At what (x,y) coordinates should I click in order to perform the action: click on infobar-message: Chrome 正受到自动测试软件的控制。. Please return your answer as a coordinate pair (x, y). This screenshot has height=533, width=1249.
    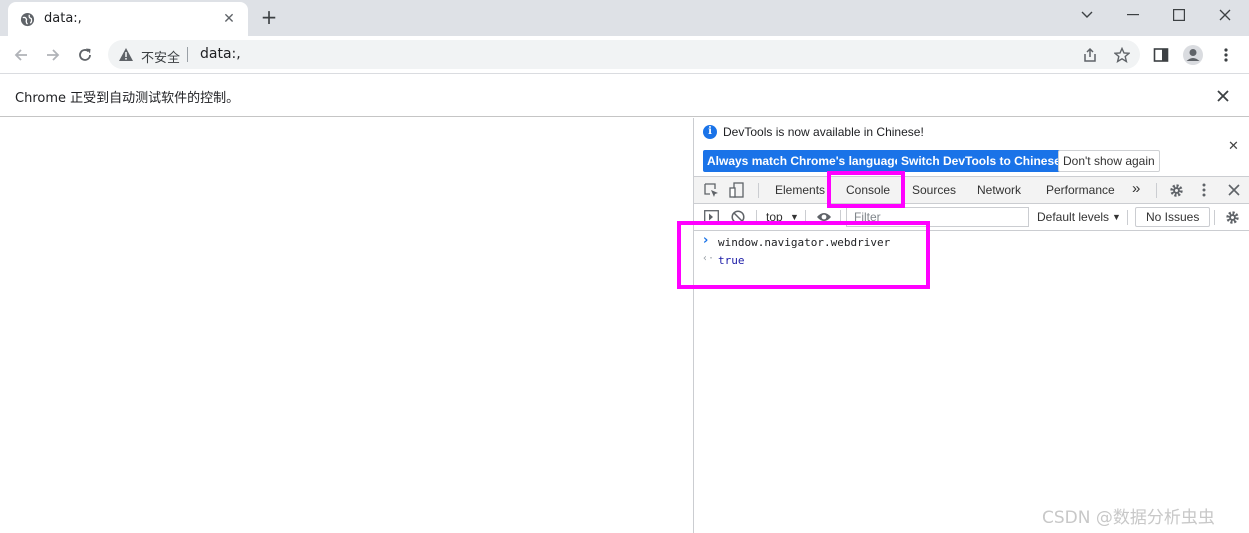
    Looking at the image, I should click on (127, 98).